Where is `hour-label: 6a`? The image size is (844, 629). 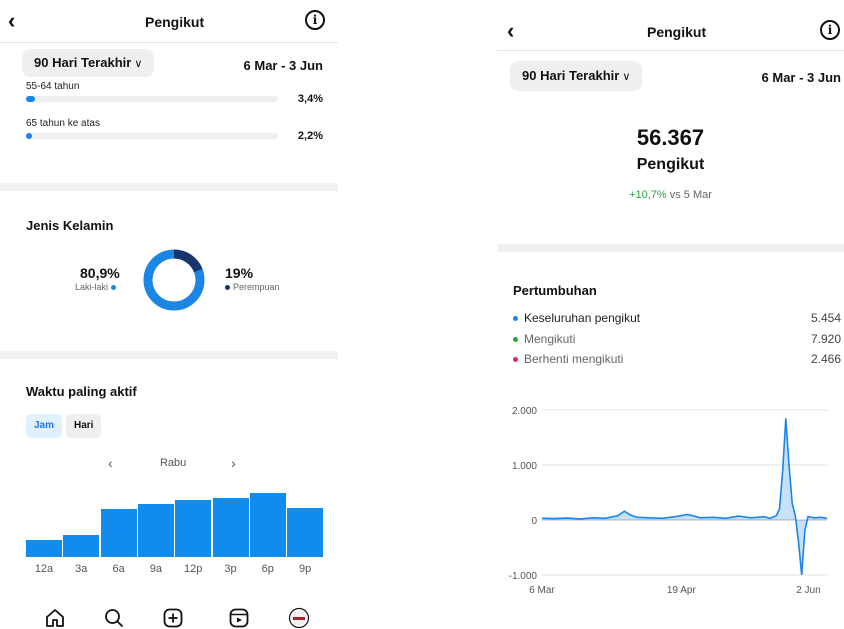 hour-label: 6a is located at coordinates (118, 569).